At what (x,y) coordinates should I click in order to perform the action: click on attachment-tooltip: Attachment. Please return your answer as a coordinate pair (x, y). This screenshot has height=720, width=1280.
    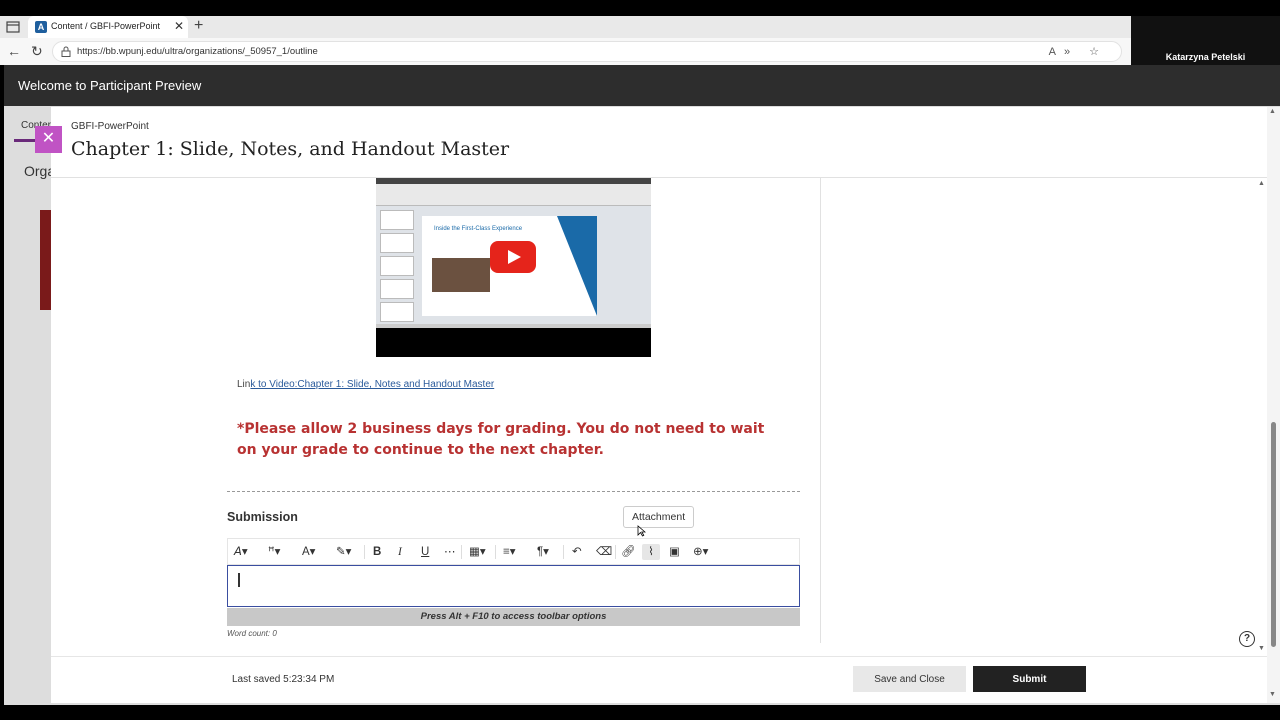
    Looking at the image, I should click on (659, 517).